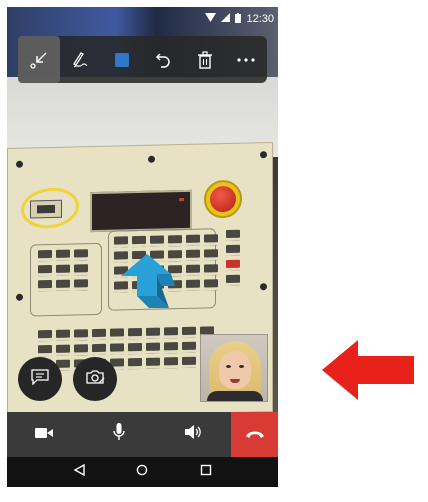  I want to click on chat-button, so click(40, 379).